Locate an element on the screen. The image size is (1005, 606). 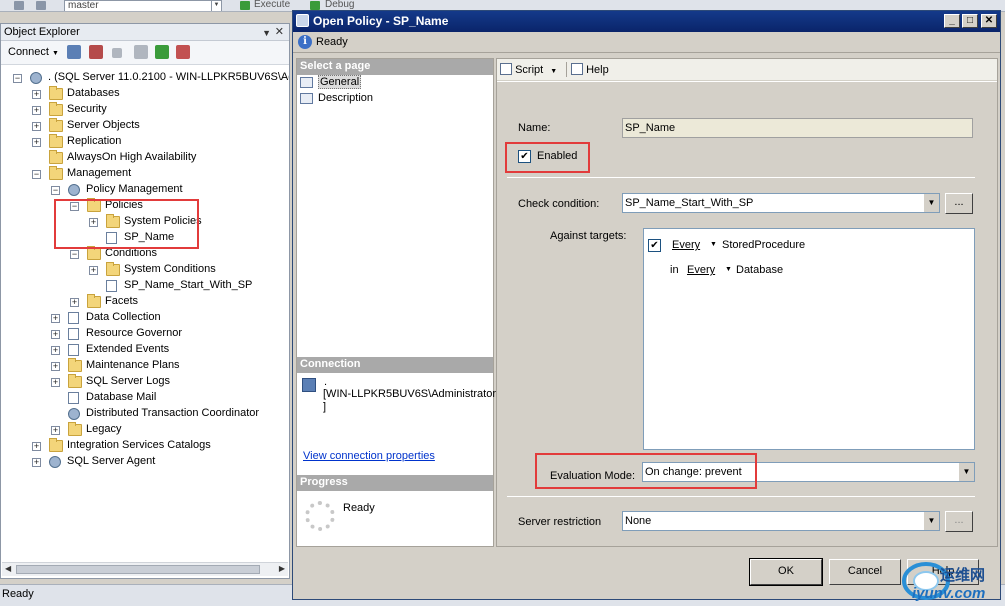
stop-icon is located at coordinates (117, 53).